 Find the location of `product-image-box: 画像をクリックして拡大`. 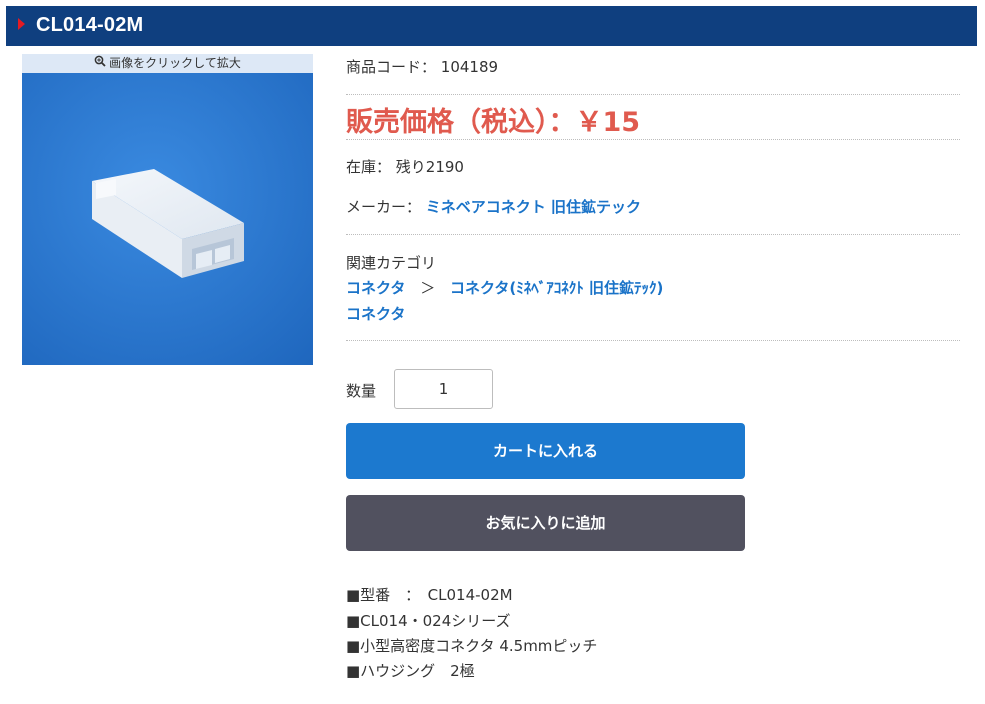

product-image-box: 画像をクリックして拡大 is located at coordinates (167, 209).